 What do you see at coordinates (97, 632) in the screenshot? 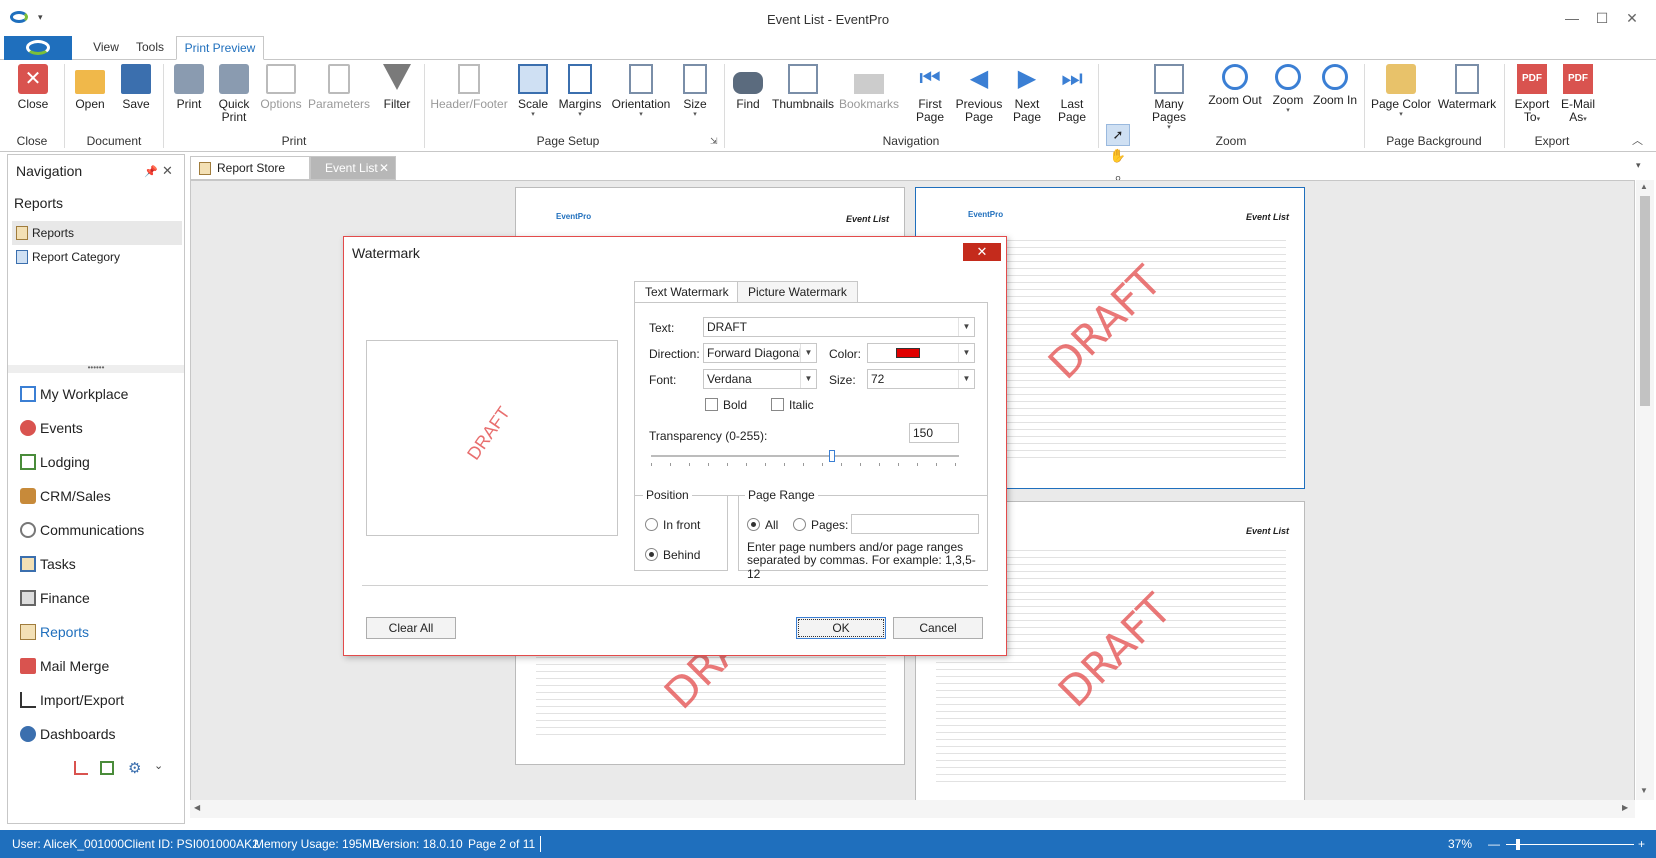
I see `nav-item-reports: Reports` at bounding box center [97, 632].